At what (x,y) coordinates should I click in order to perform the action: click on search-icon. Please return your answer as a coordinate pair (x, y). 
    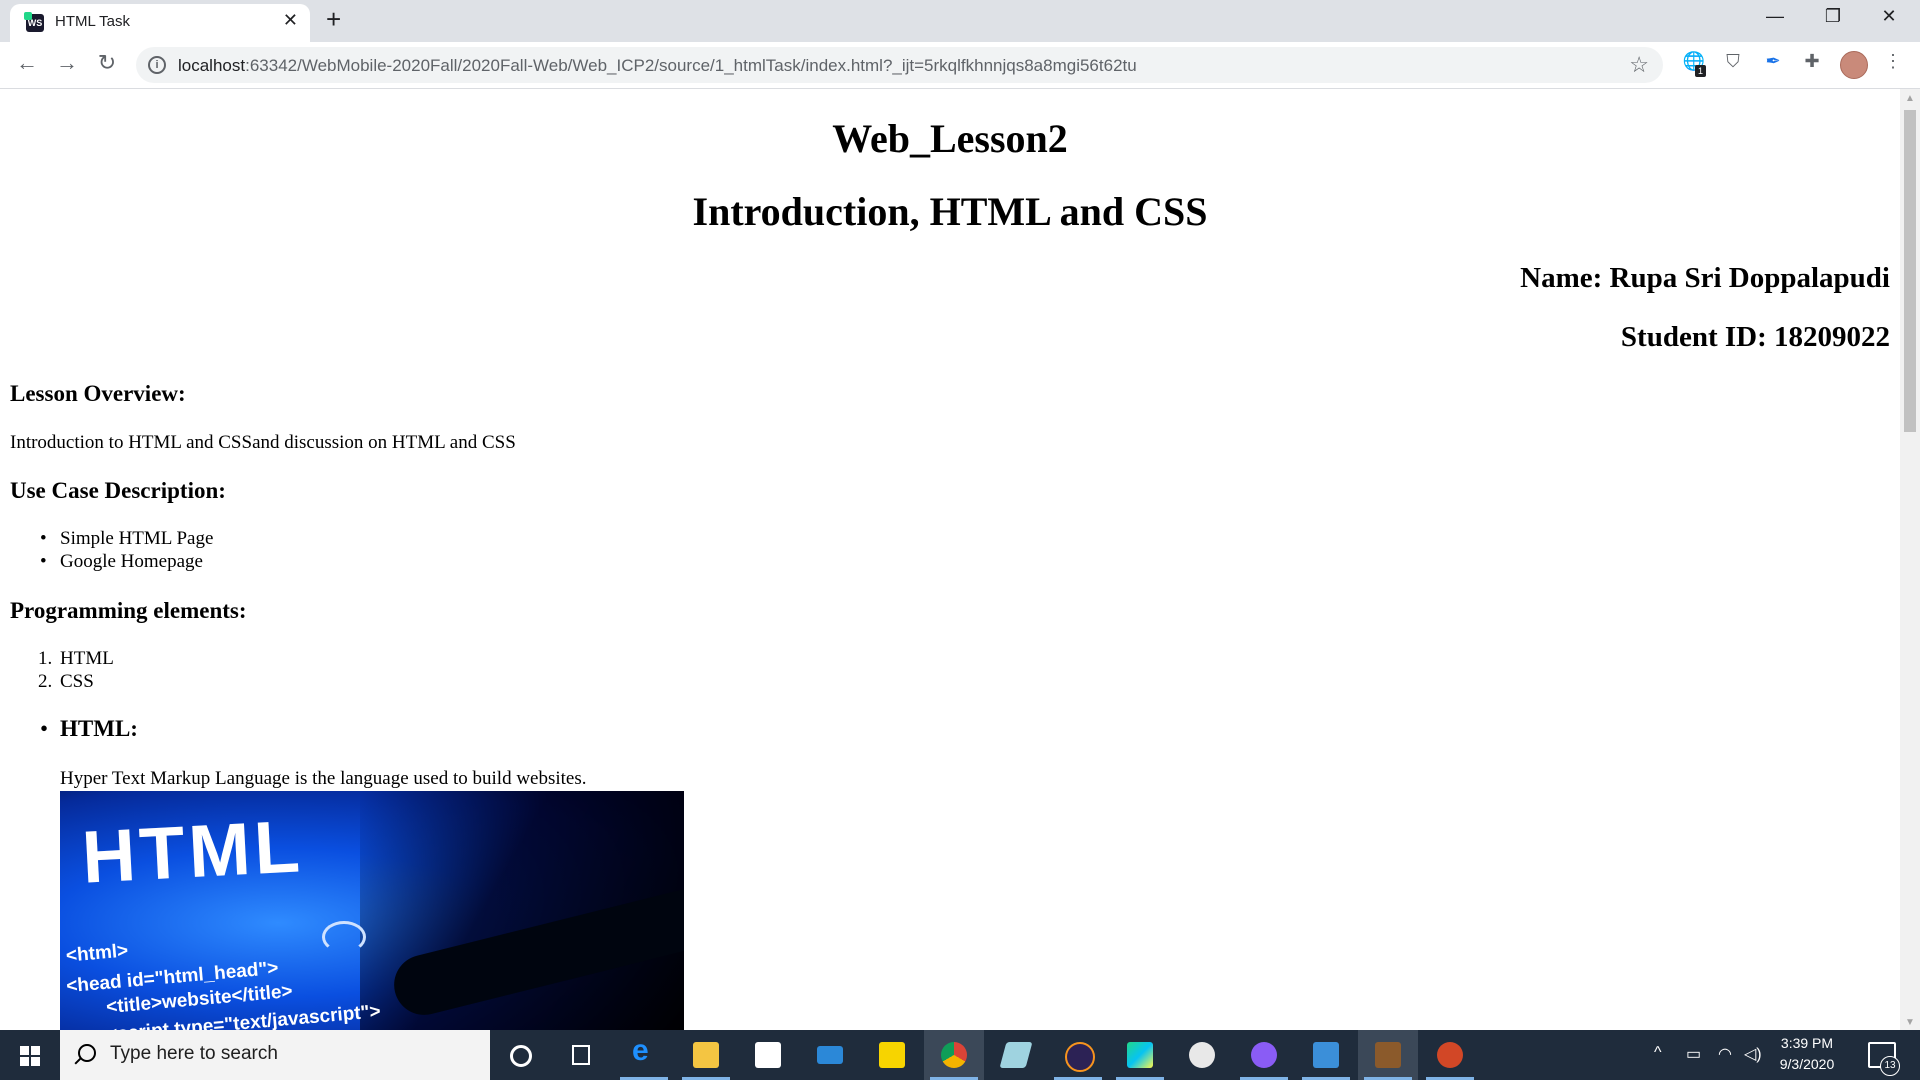
    Looking at the image, I should click on (87, 1053).